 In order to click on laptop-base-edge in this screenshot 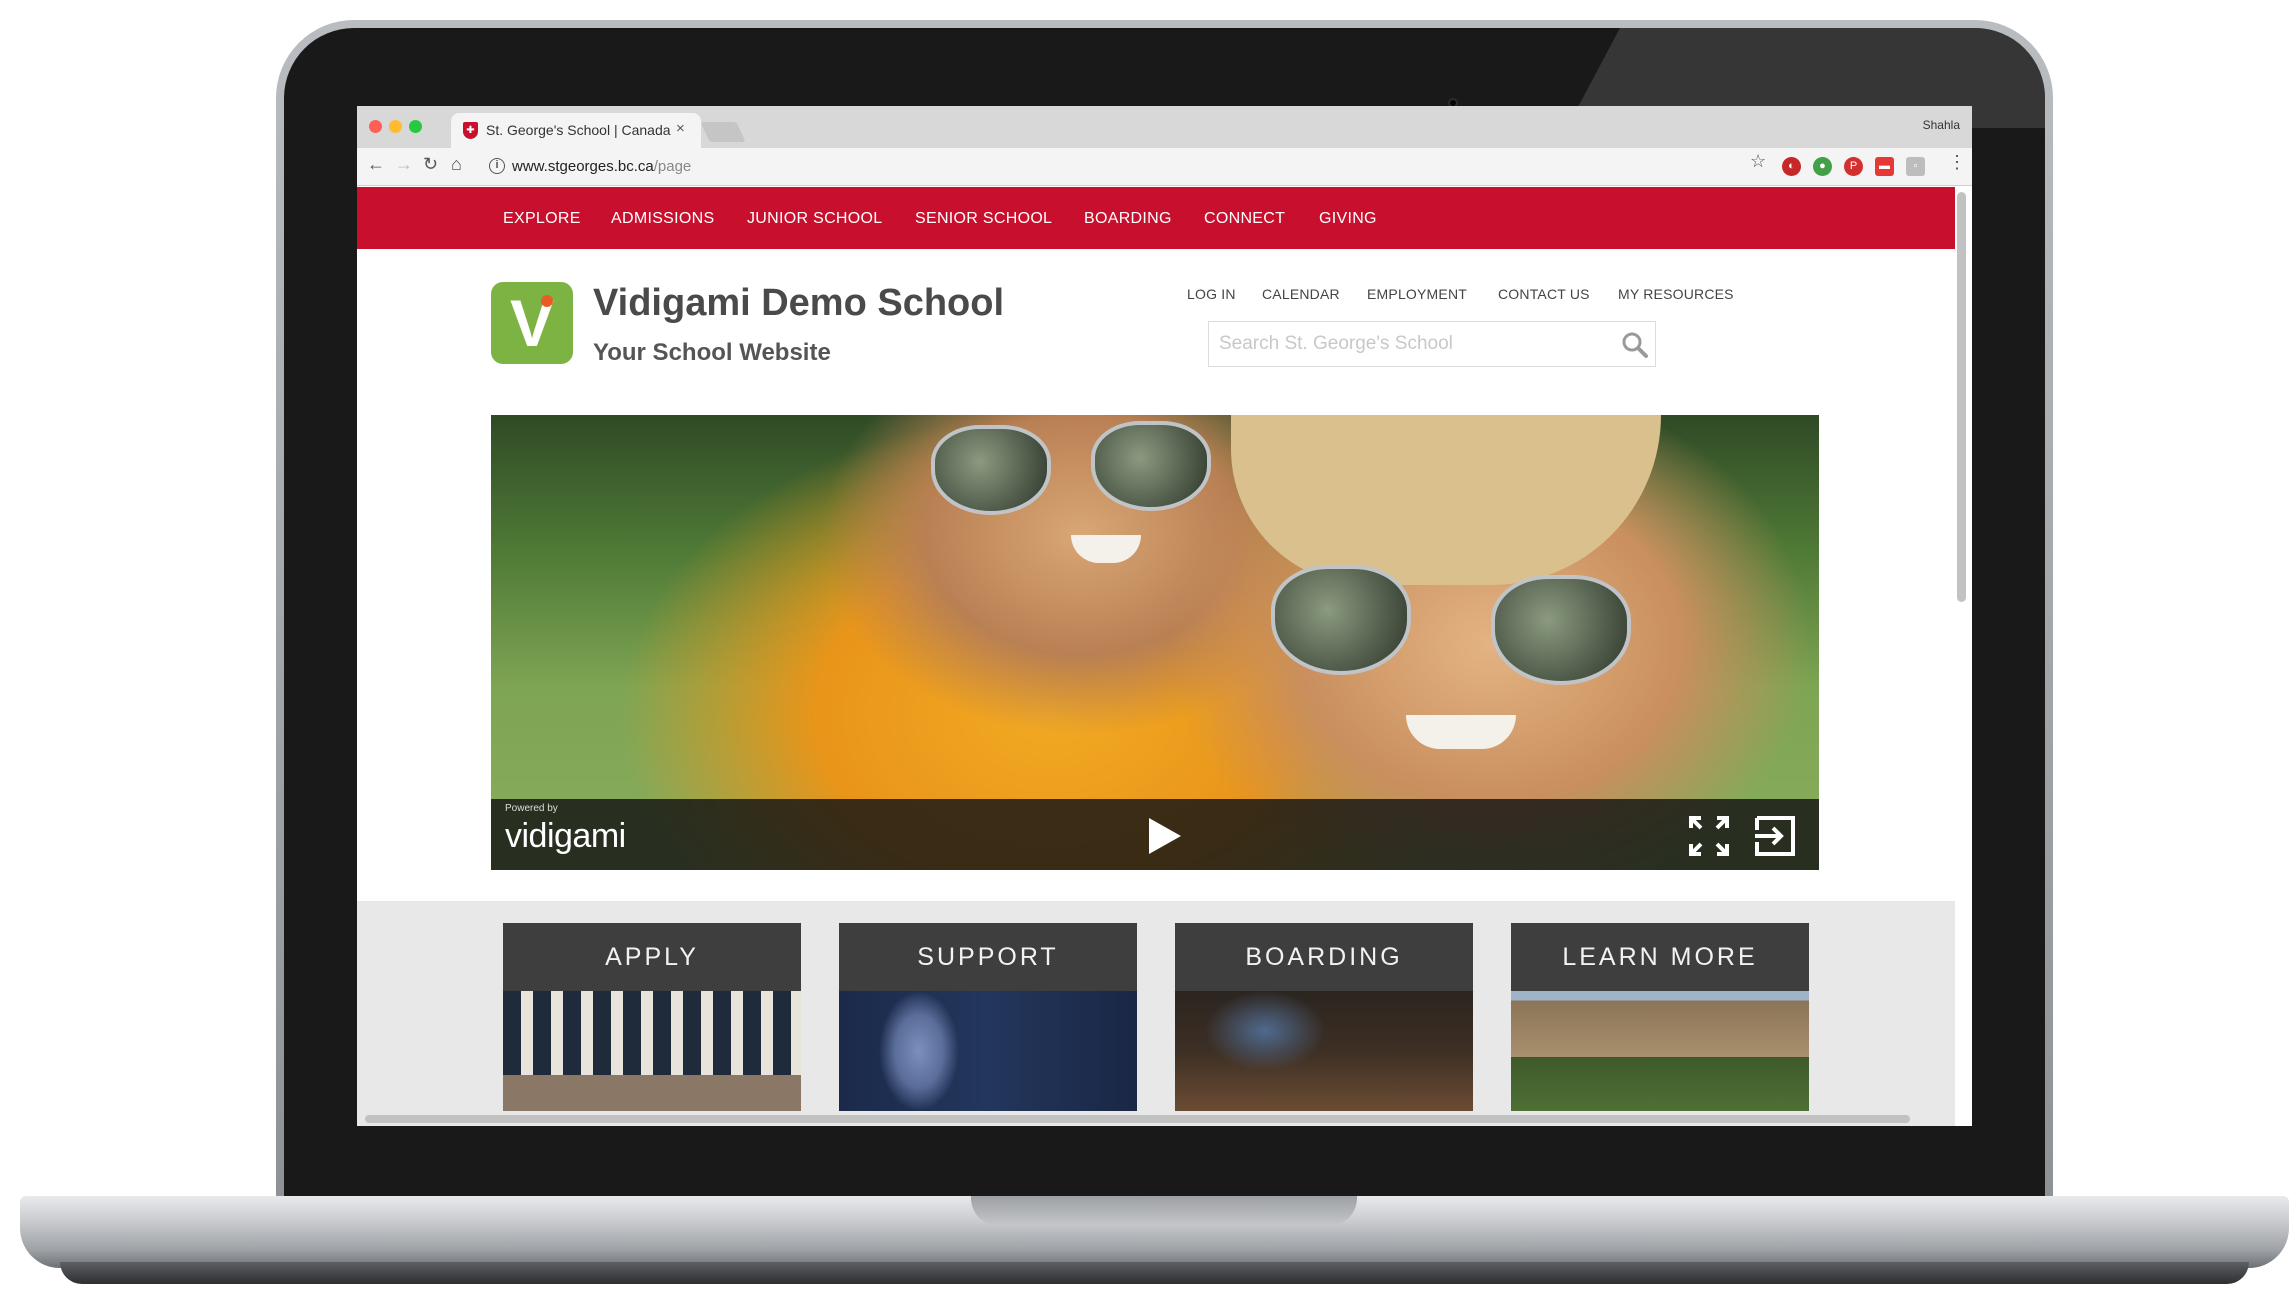, I will do `click(1154, 1273)`.